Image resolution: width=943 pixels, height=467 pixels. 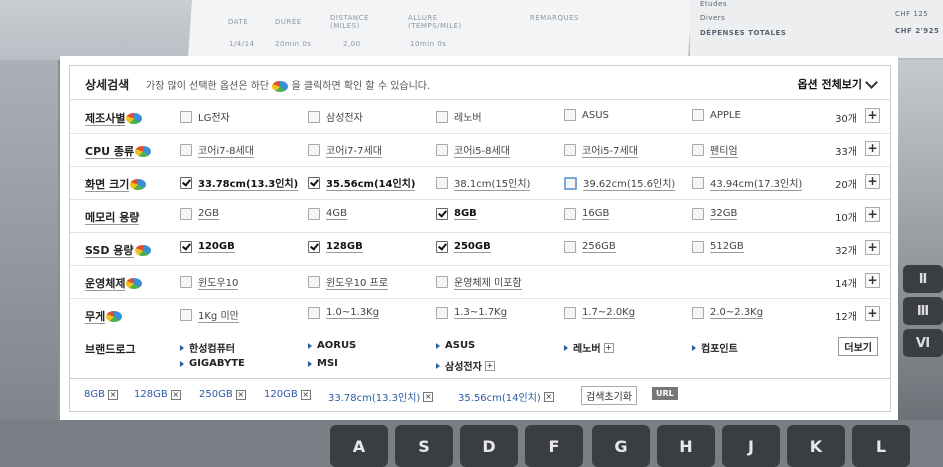 I want to click on brand-link: 레노버 +, so click(x=589, y=347).